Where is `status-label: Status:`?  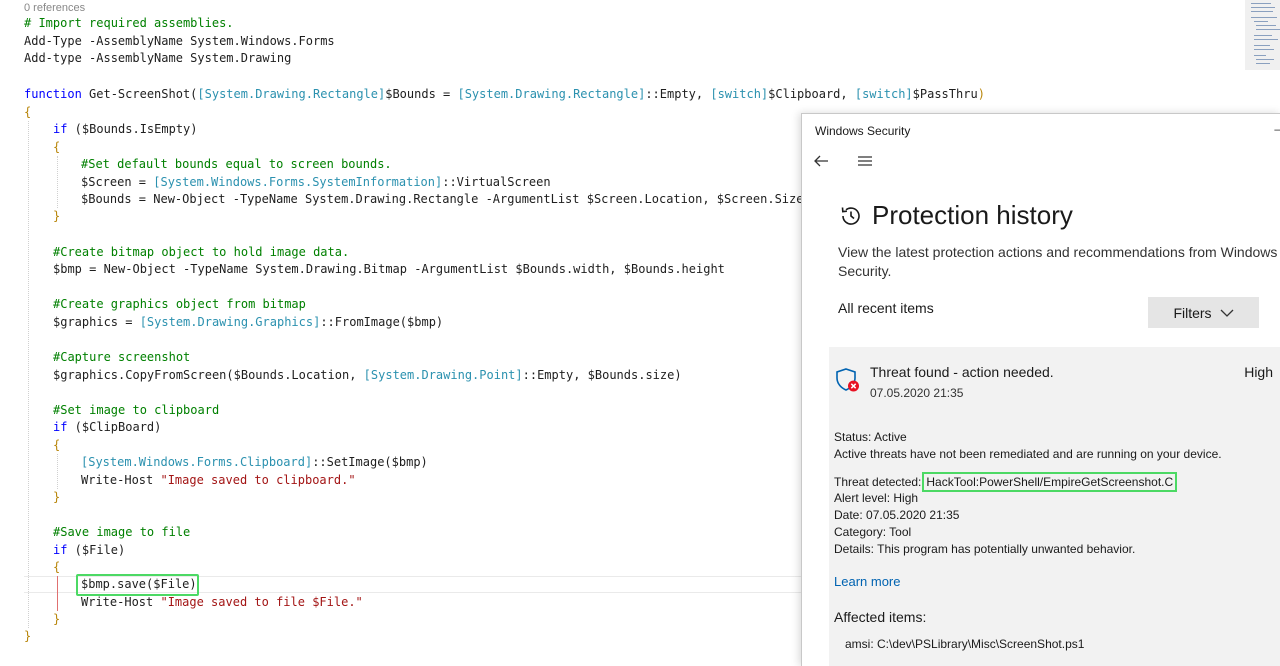 status-label: Status: is located at coordinates (853, 437).